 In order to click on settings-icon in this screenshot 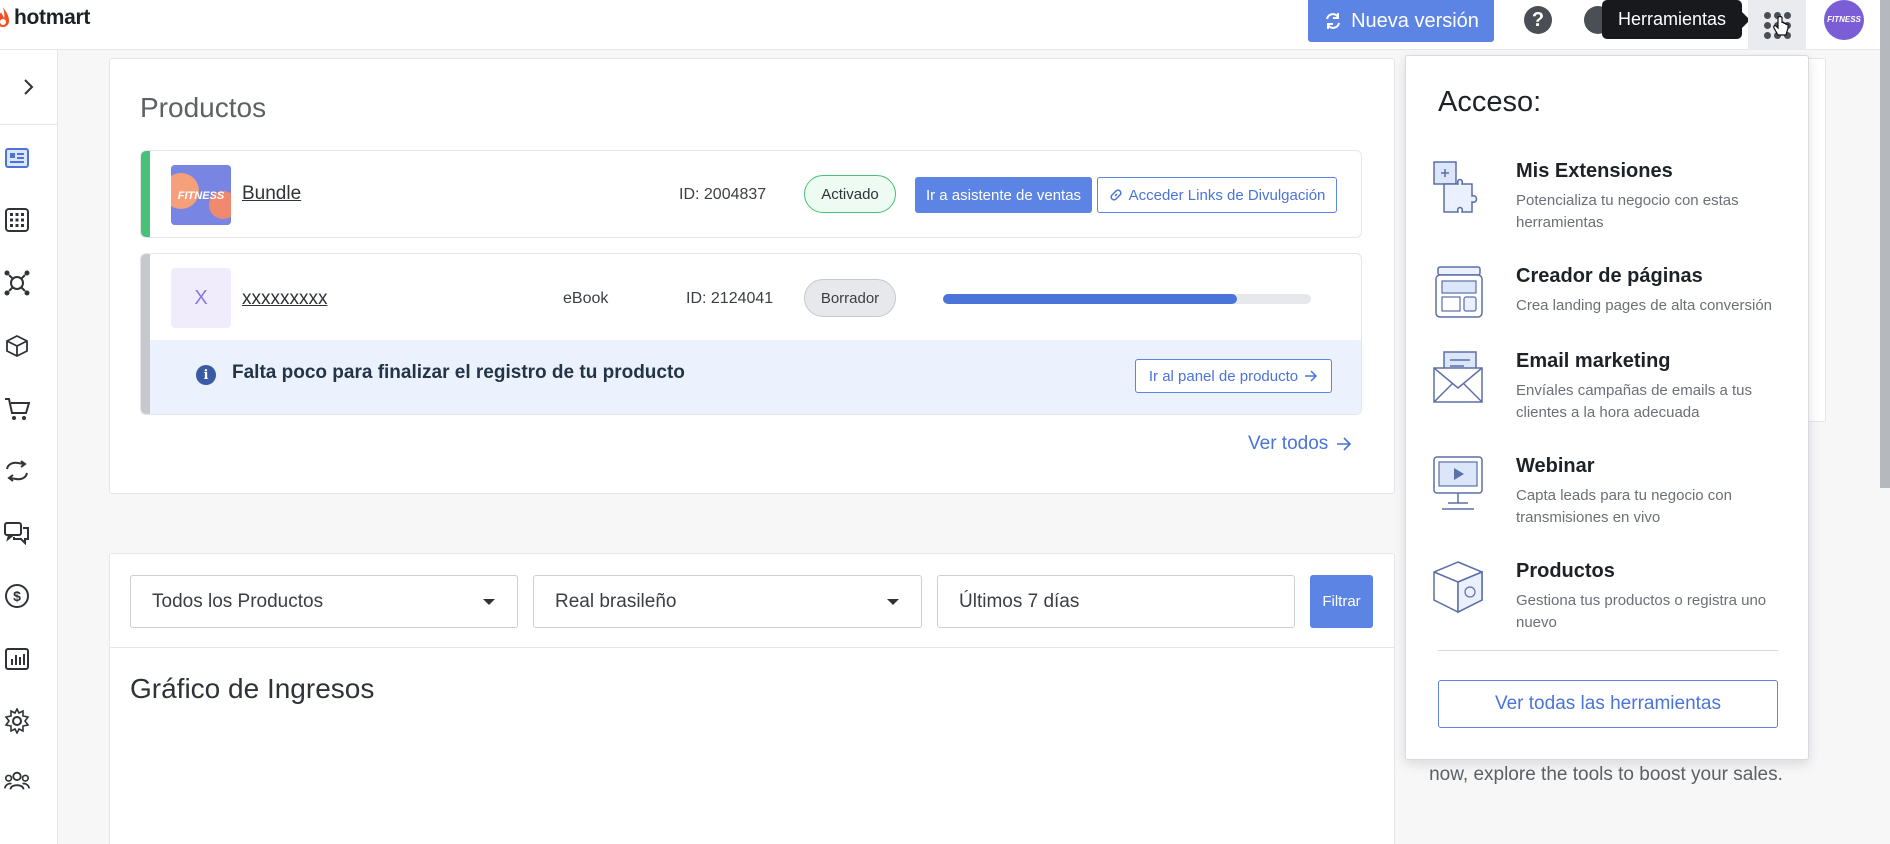, I will do `click(17, 721)`.